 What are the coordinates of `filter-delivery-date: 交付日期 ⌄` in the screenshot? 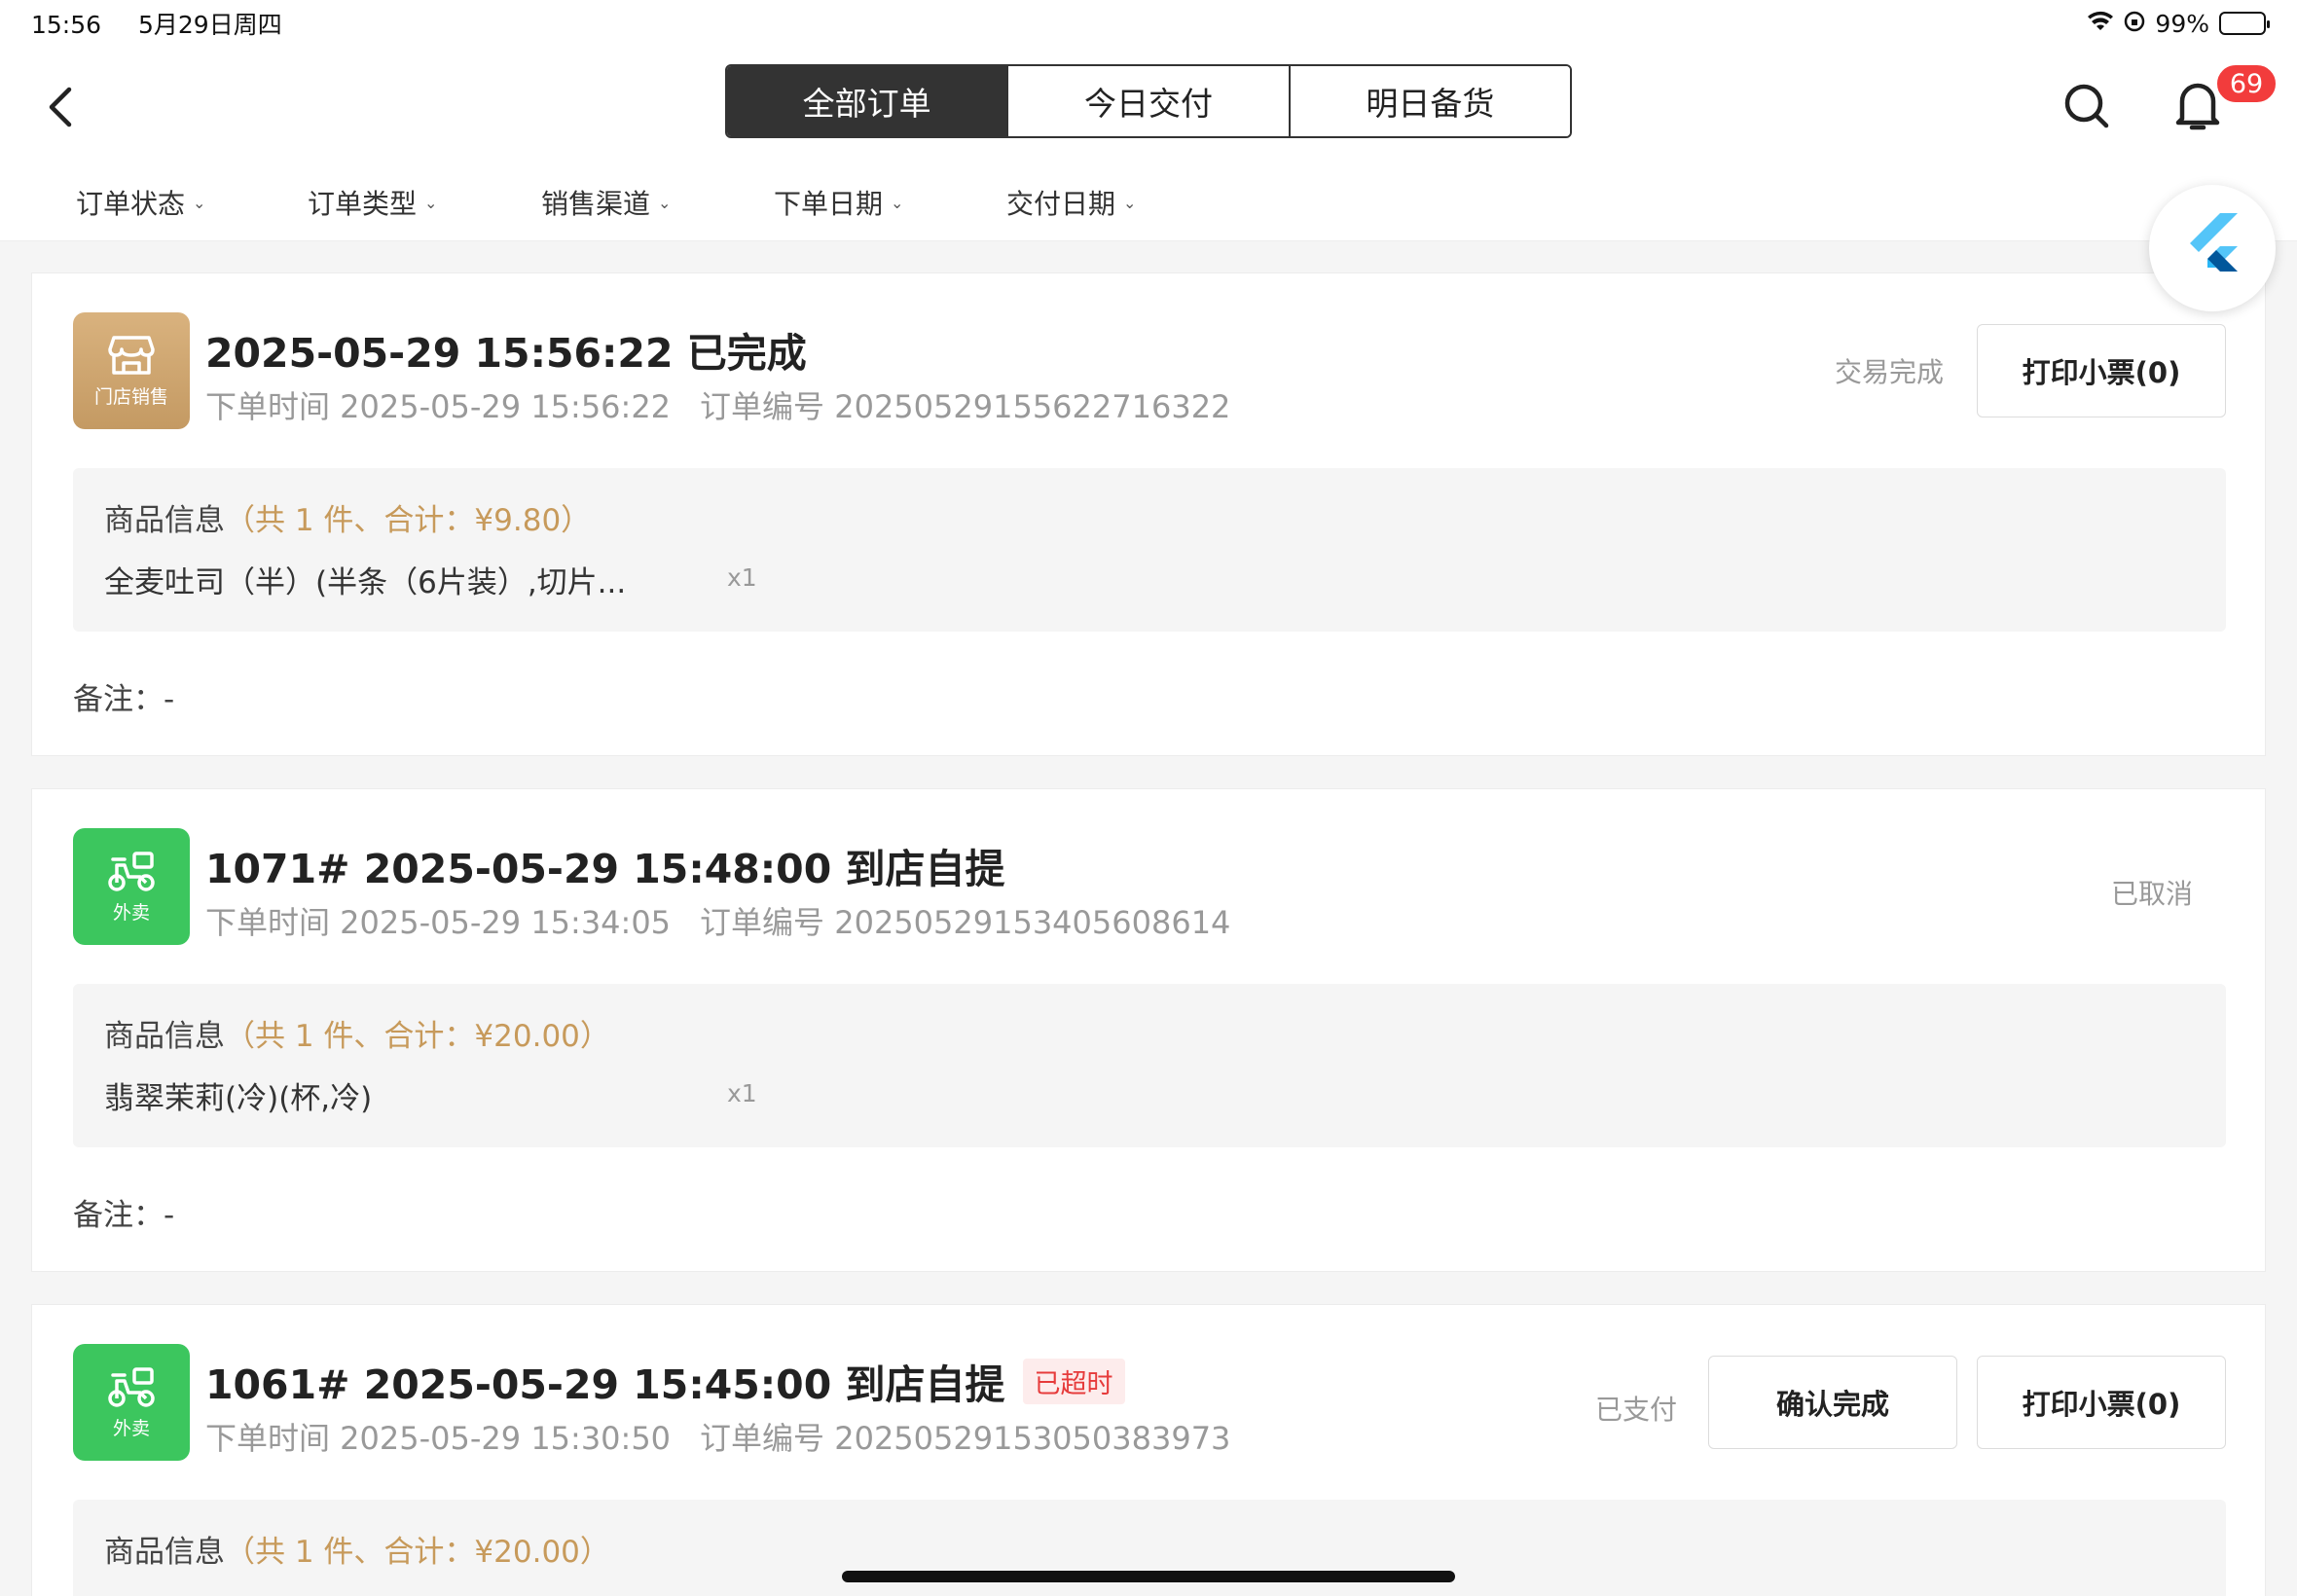 It's located at (1071, 202).